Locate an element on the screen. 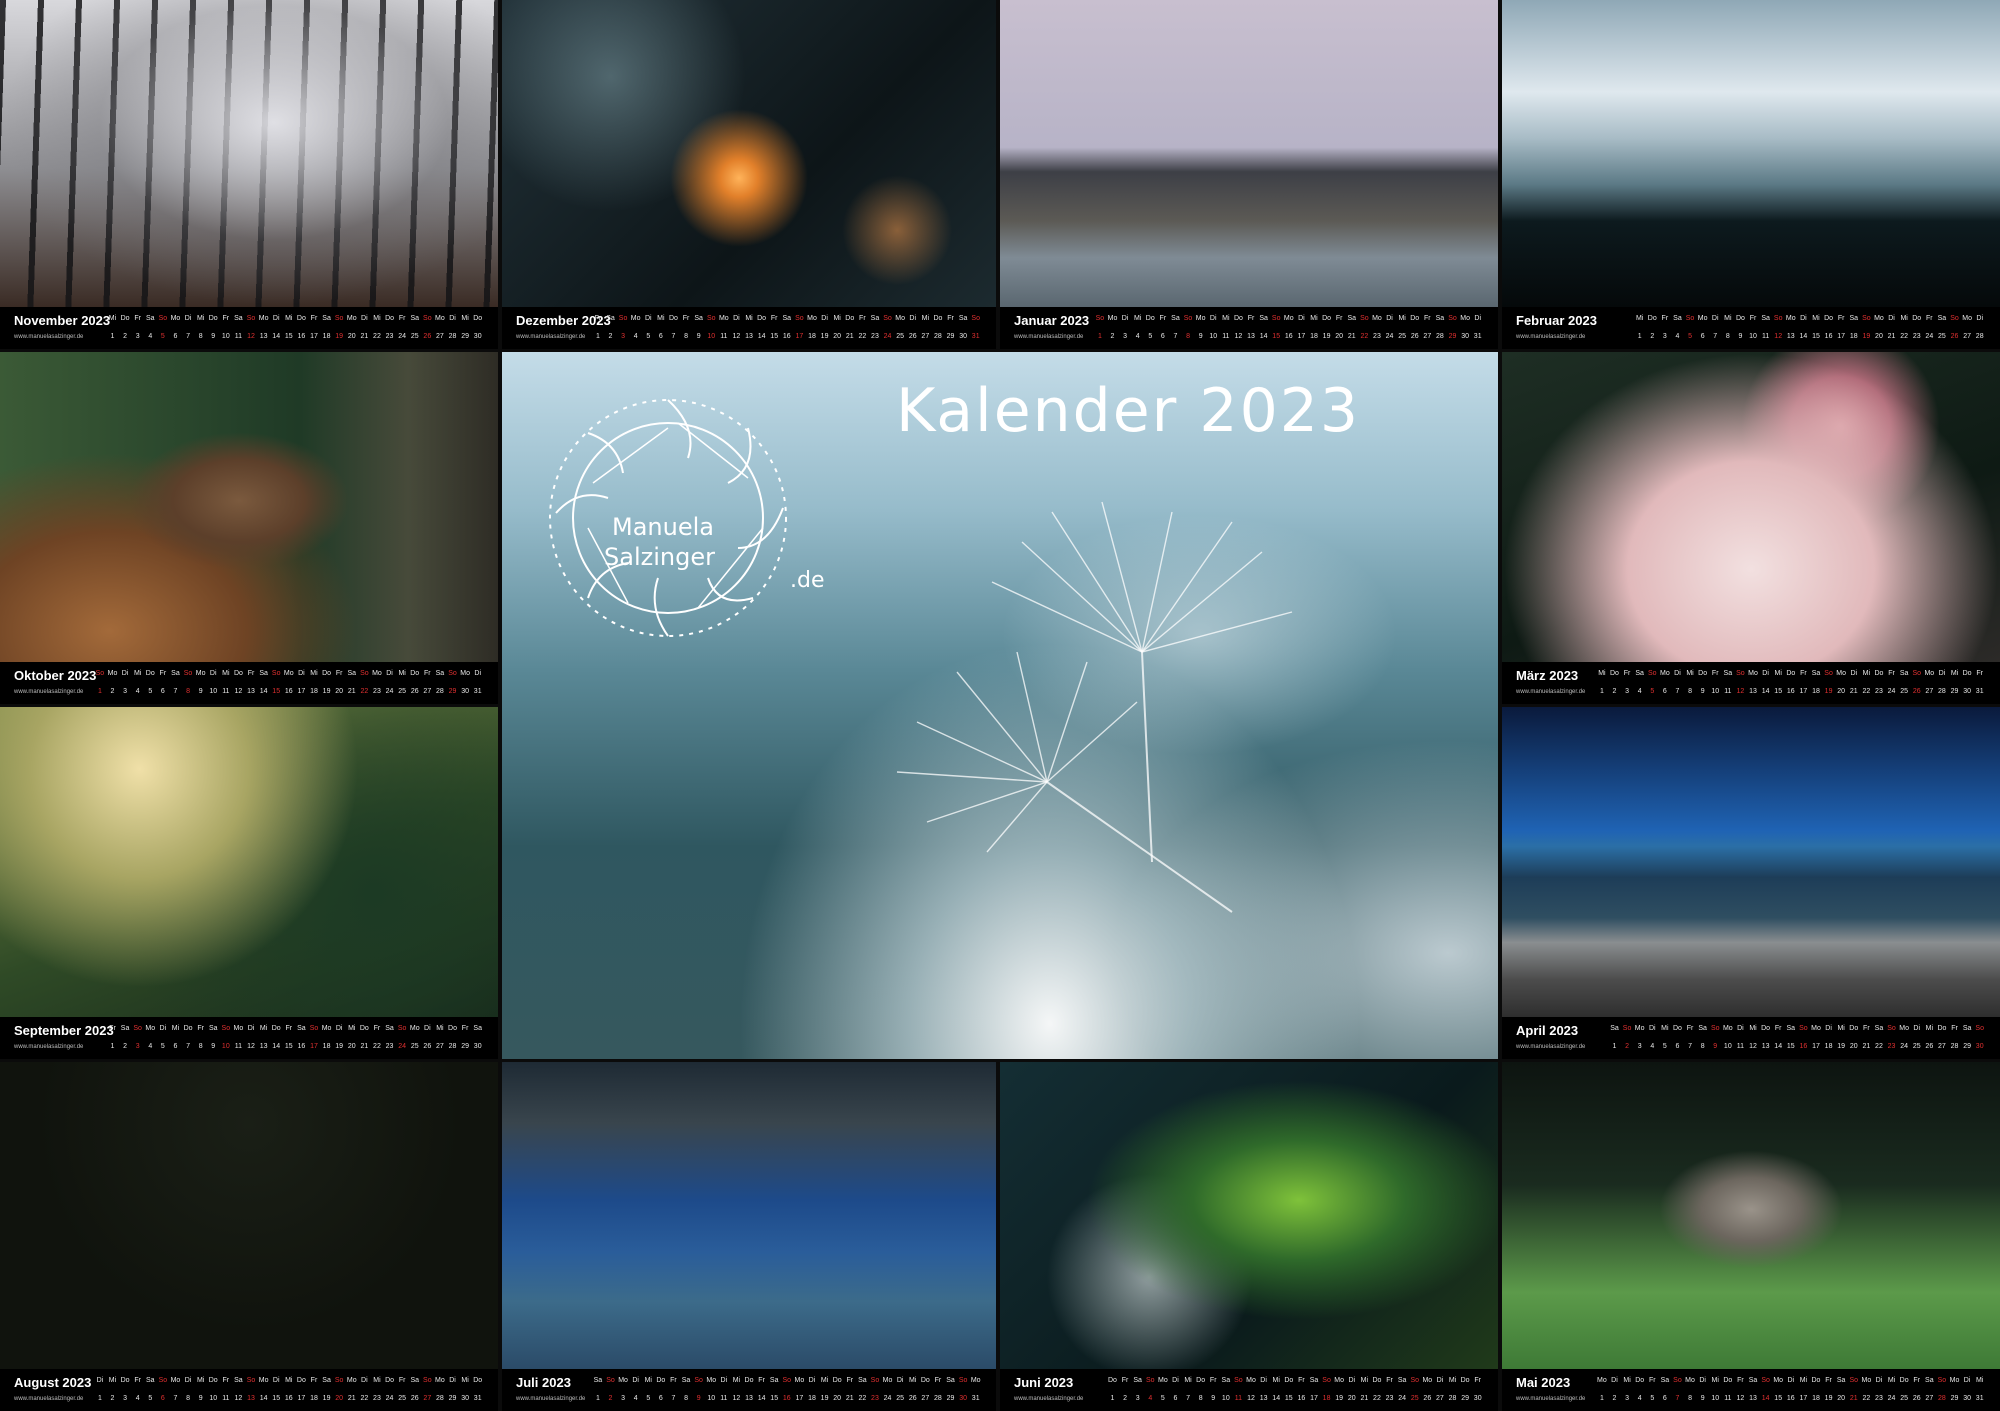 Image resolution: width=2000 pixels, height=1411 pixels. day-number: 23 is located at coordinates (389, 336).